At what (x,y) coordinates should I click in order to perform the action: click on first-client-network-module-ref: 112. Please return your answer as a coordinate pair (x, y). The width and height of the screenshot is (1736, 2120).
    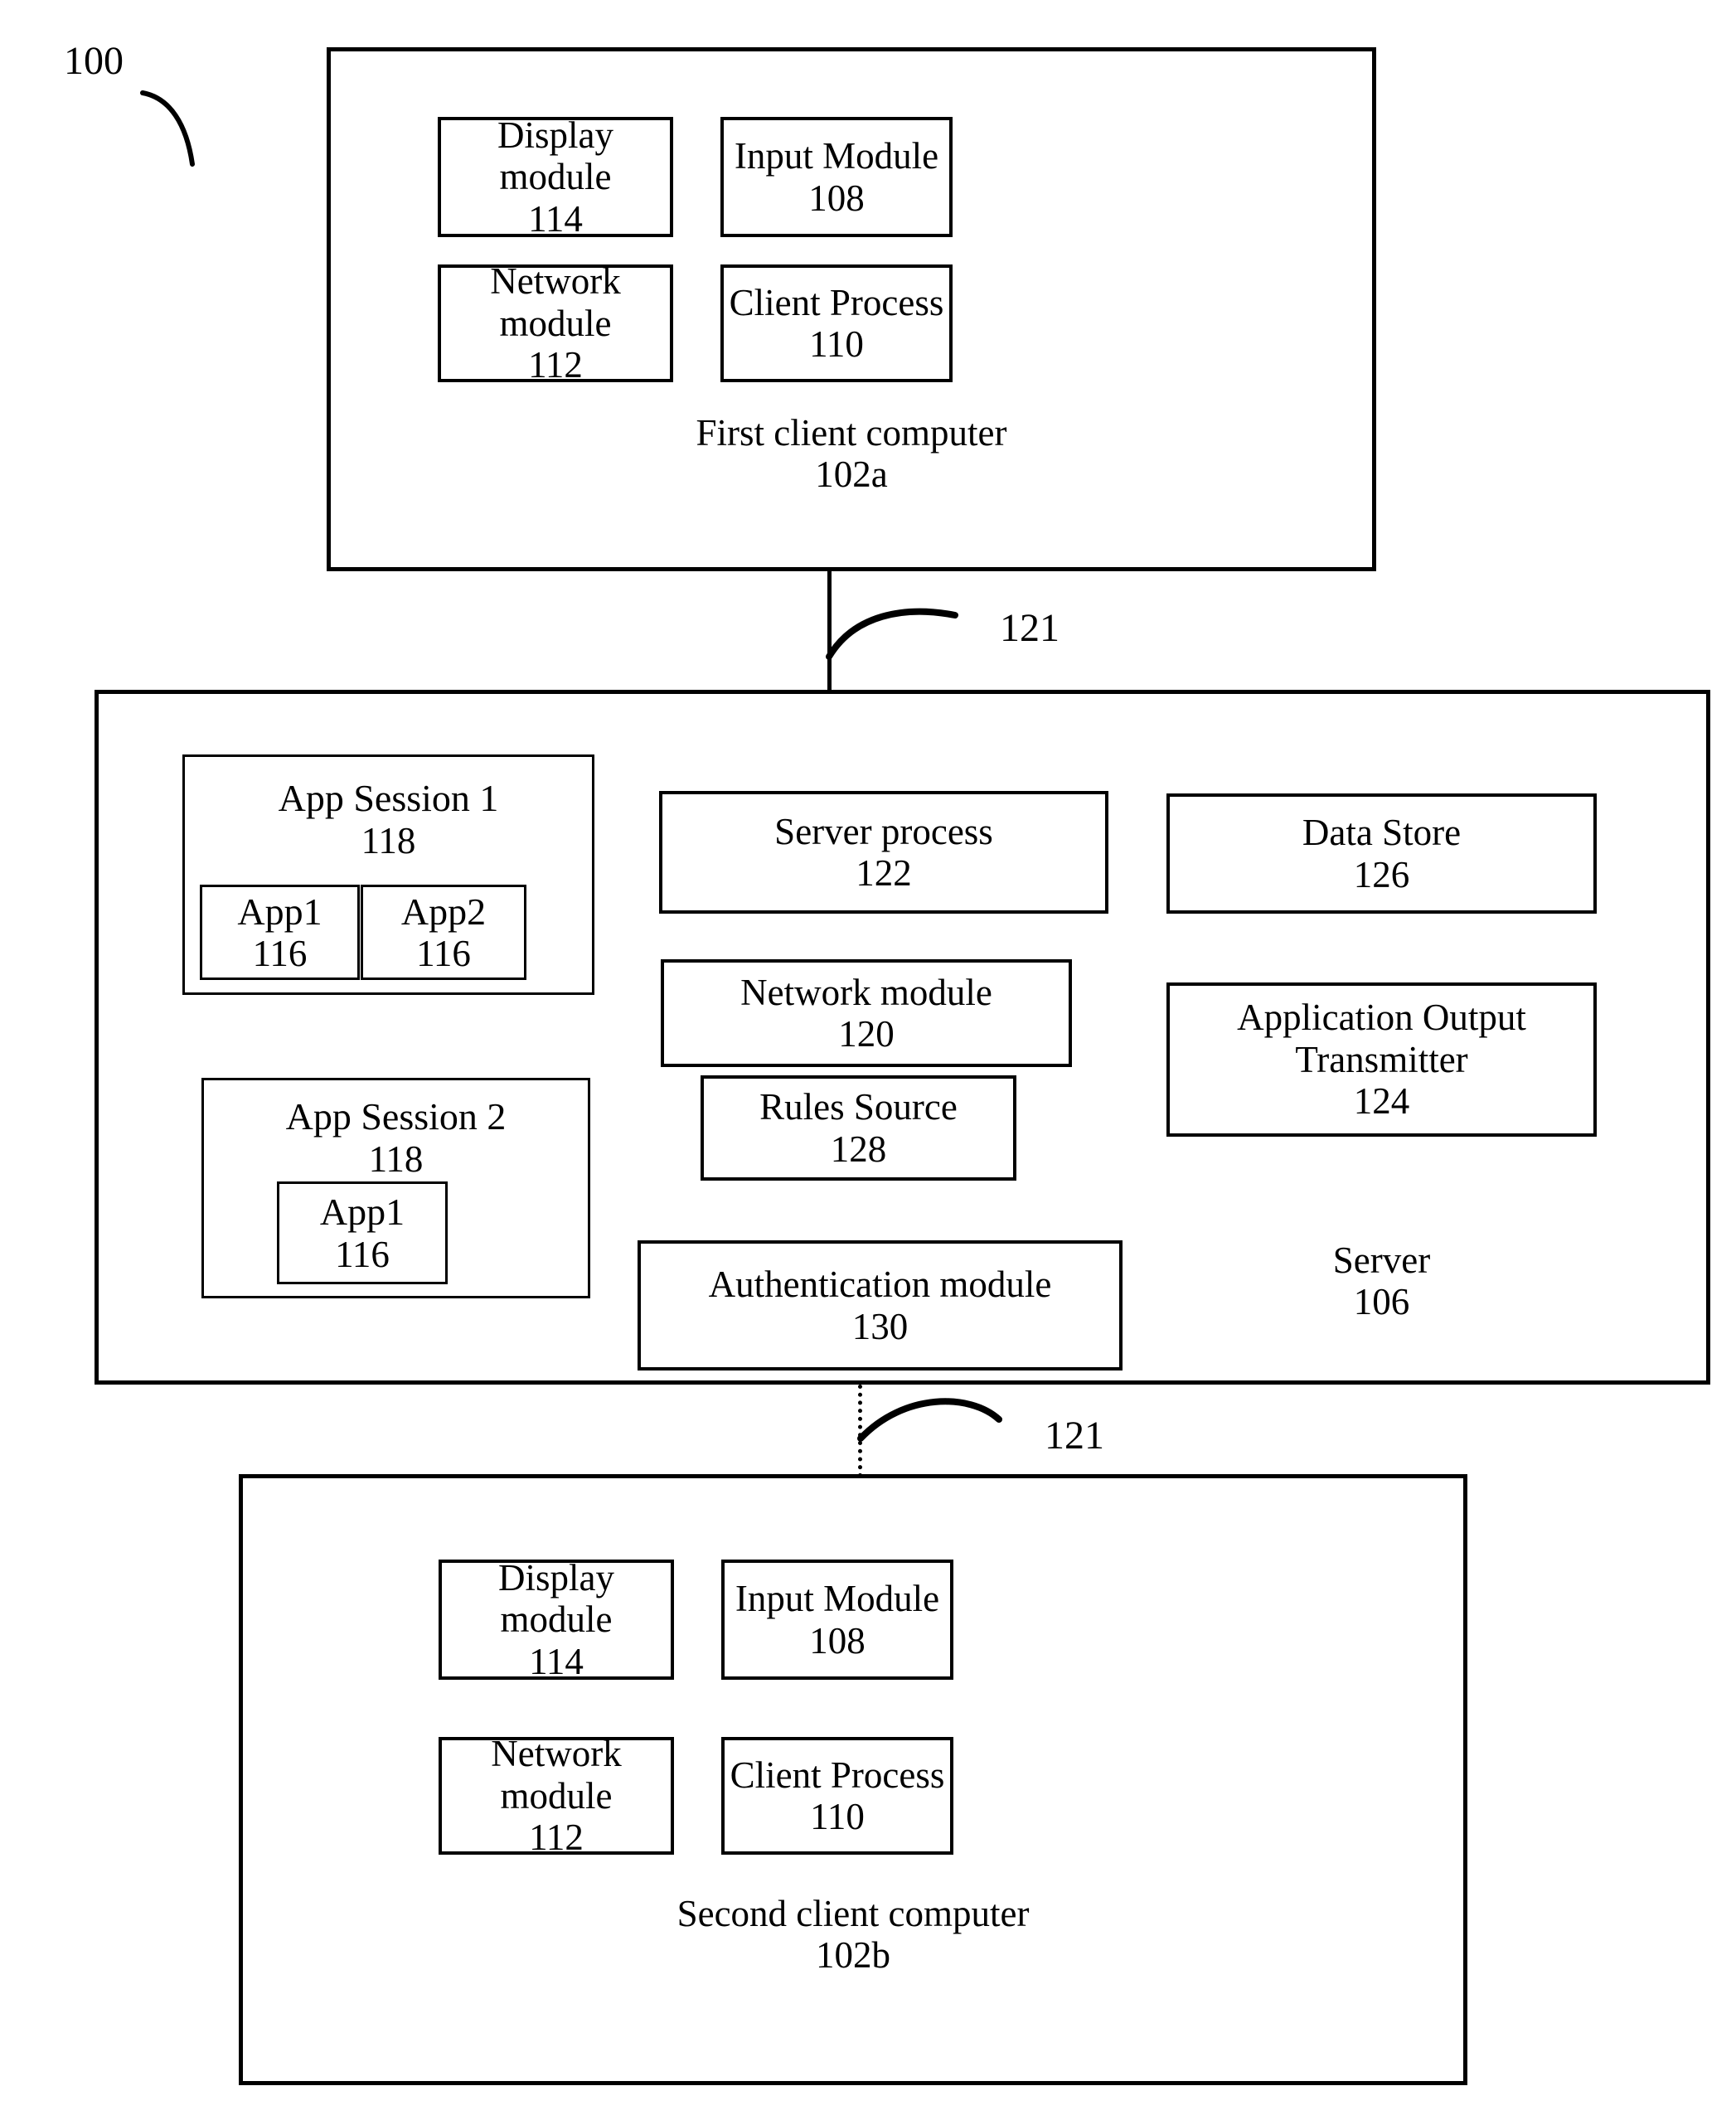
    Looking at the image, I should click on (555, 365).